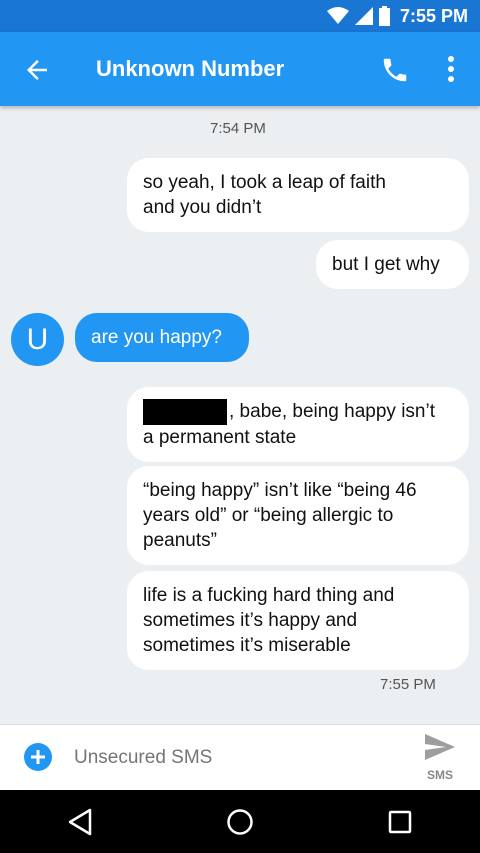 The height and width of the screenshot is (853, 480). What do you see at coordinates (408, 684) in the screenshot?
I see `timestamp-bottom: 7:55 PM` at bounding box center [408, 684].